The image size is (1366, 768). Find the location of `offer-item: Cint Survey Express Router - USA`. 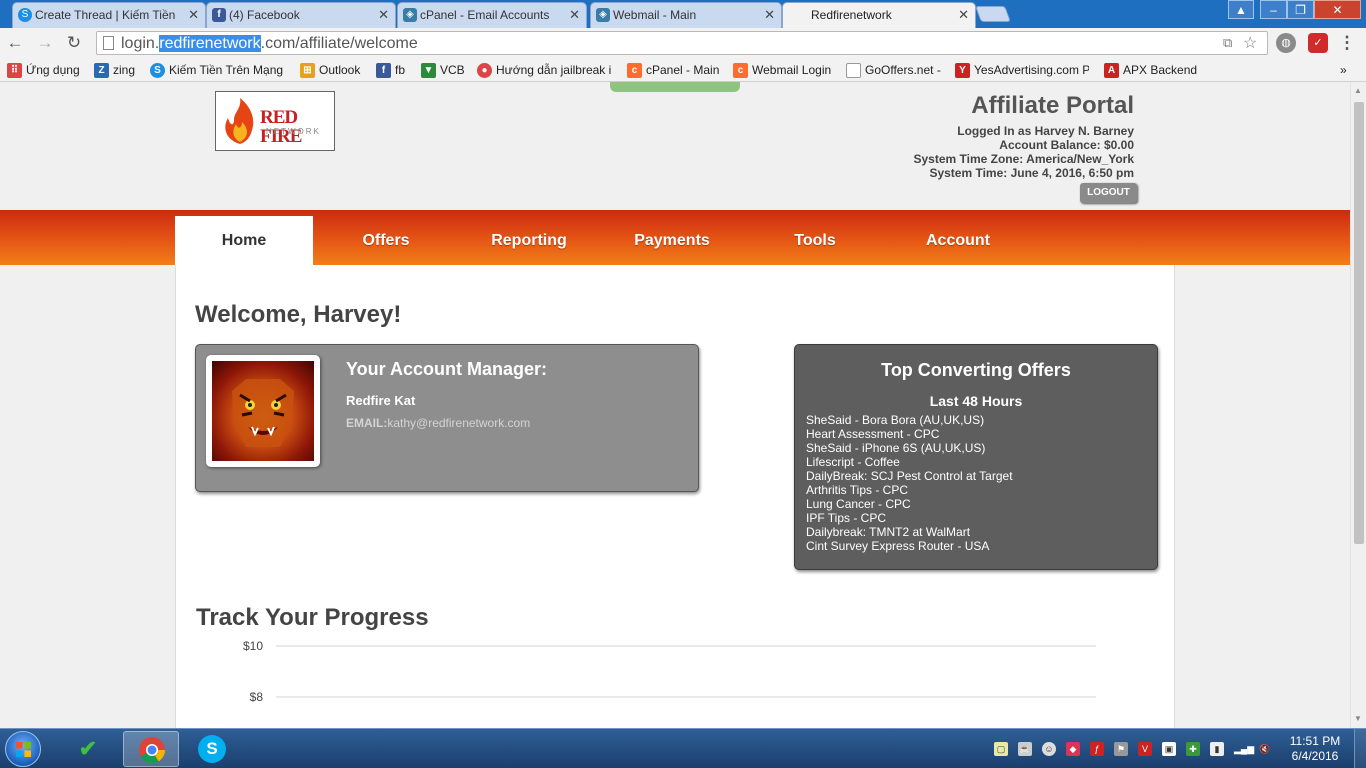

offer-item: Cint Survey Express Router - USA is located at coordinates (909, 546).